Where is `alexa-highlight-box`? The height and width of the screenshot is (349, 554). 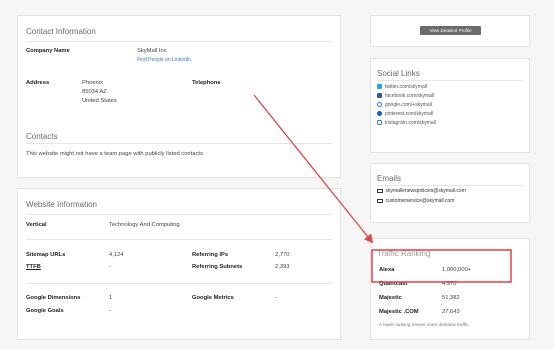 alexa-highlight-box is located at coordinates (441, 266).